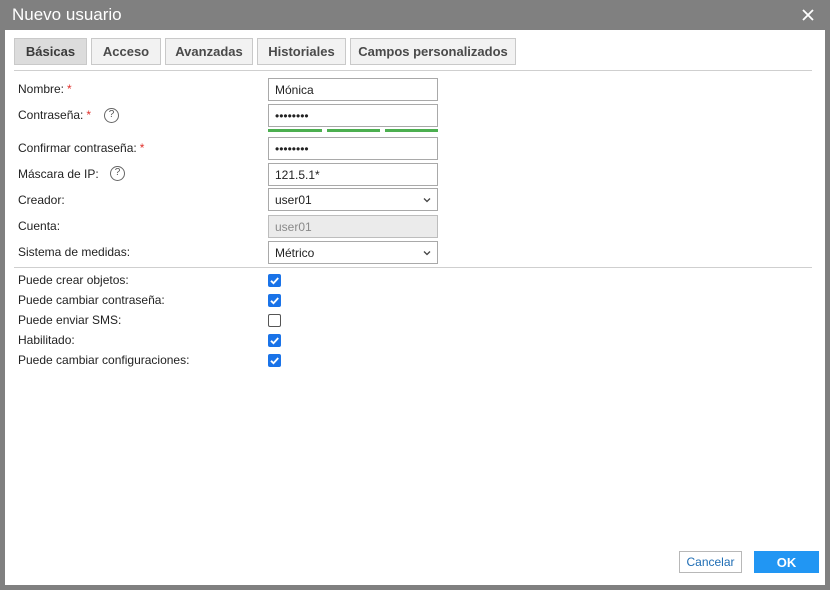 Image resolution: width=830 pixels, height=590 pixels. I want to click on can-change-settings-checkbox, so click(274, 360).